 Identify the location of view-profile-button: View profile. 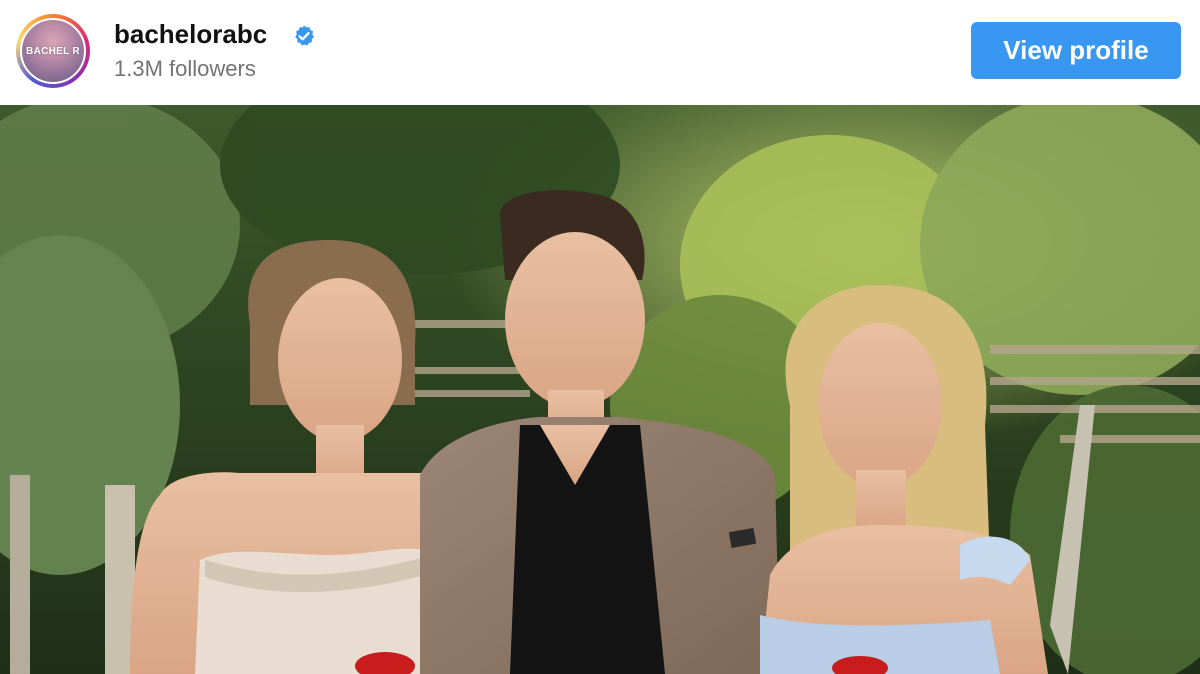
(1076, 50).